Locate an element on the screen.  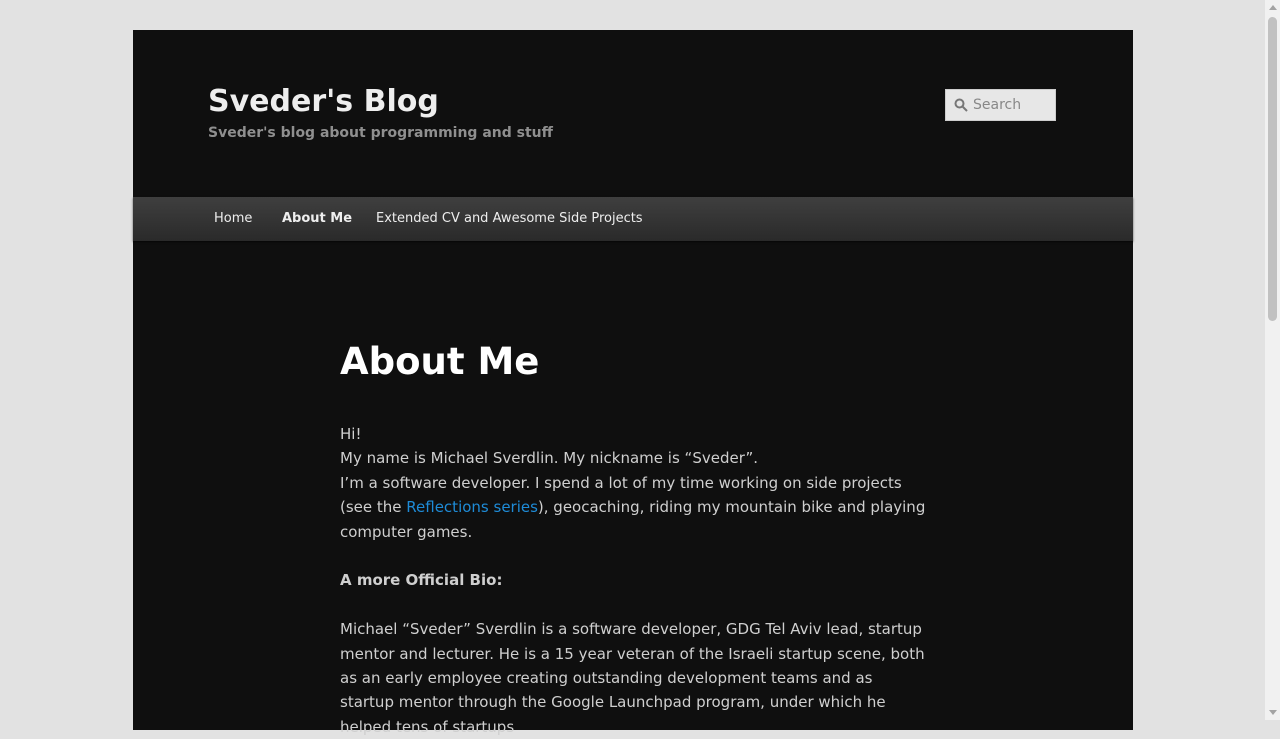
nav-item-home: Home is located at coordinates (233, 219).